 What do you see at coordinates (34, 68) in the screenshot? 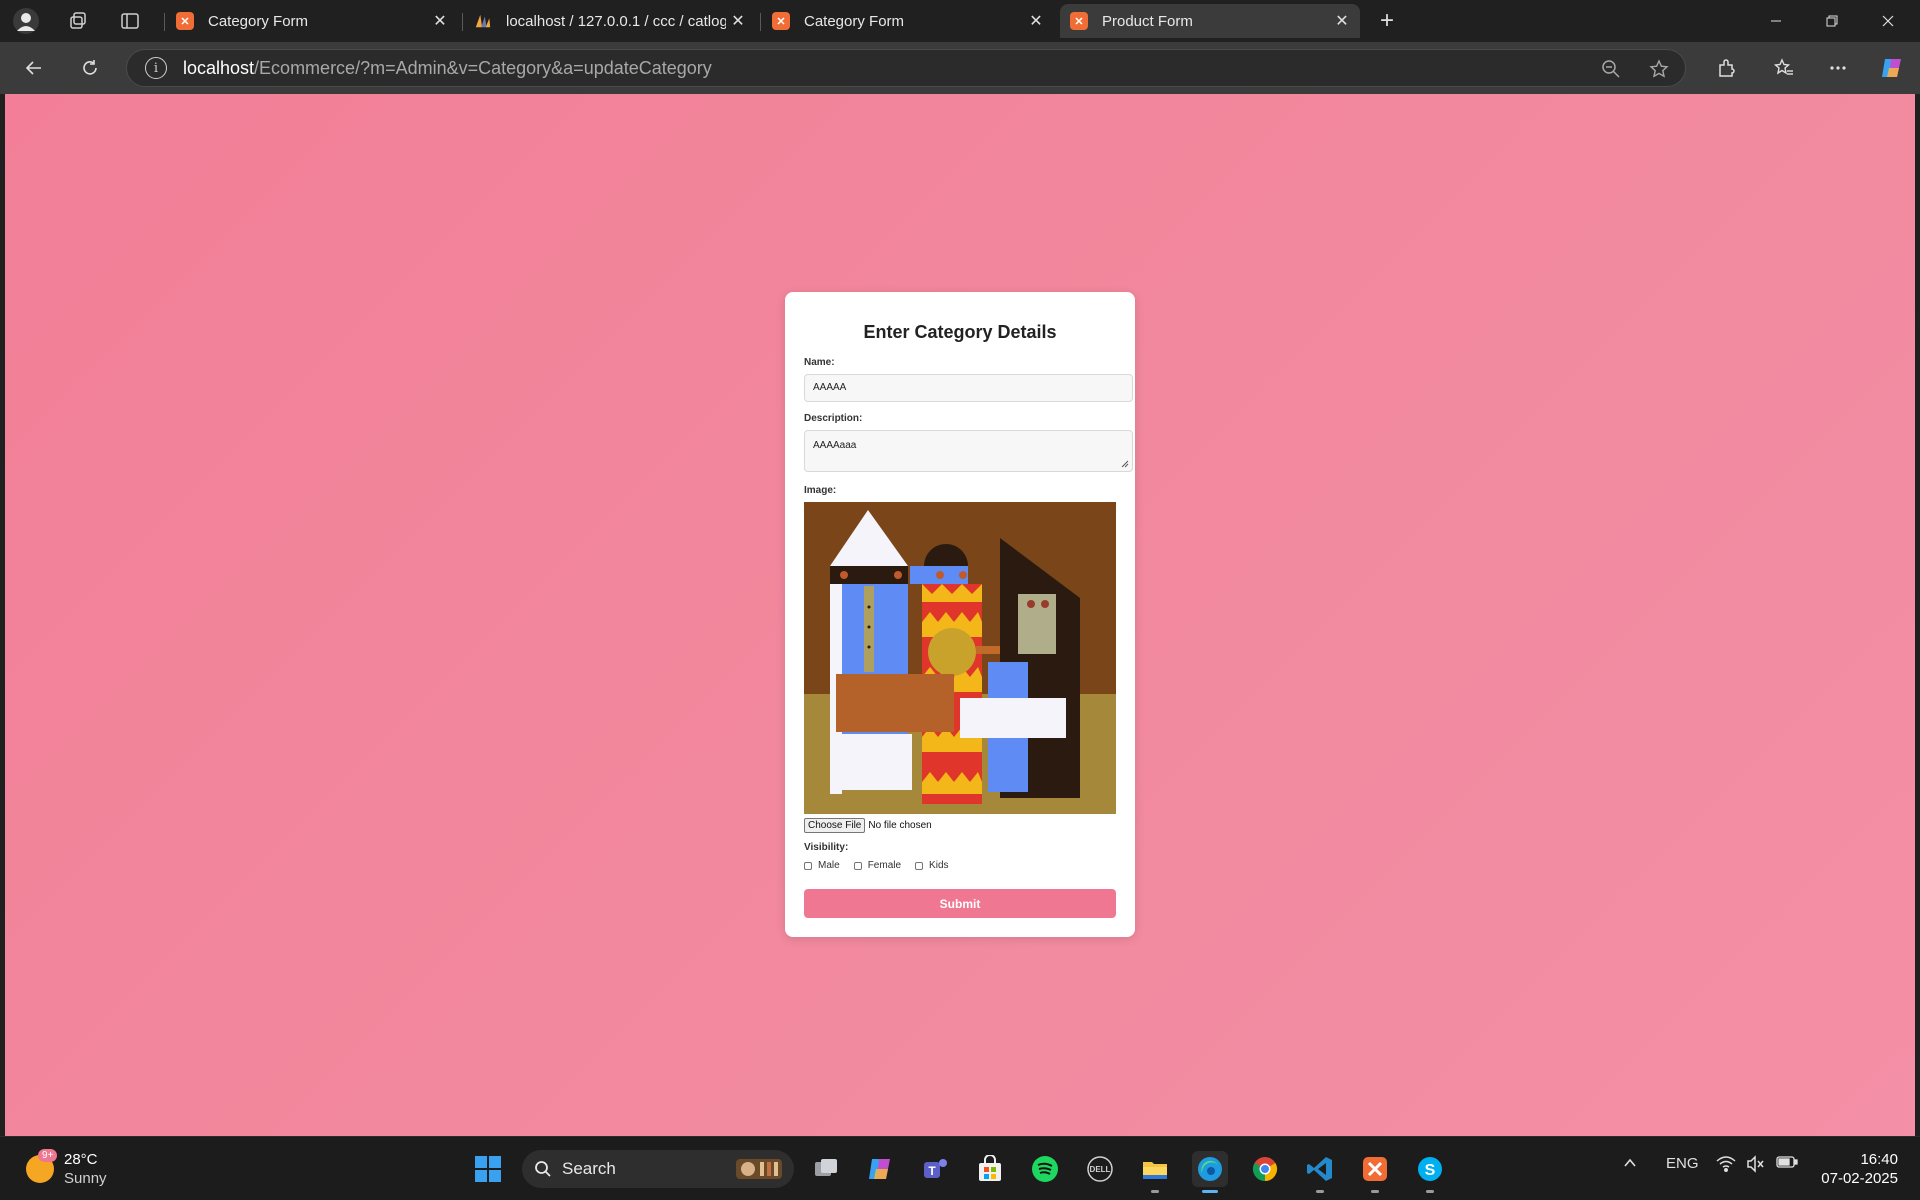
I see `back-arrow-icon` at bounding box center [34, 68].